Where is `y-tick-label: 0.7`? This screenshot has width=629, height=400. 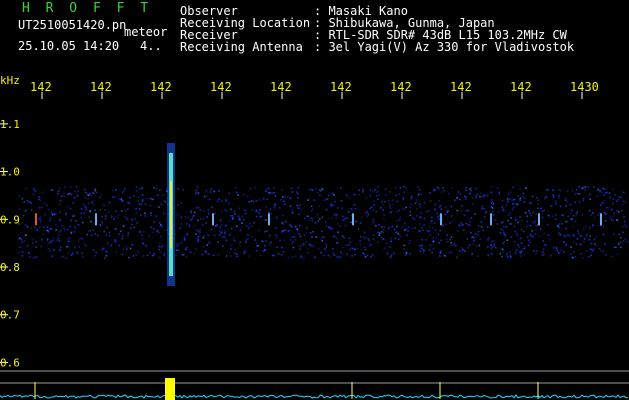 y-tick-label: 0.7 is located at coordinates (10, 315).